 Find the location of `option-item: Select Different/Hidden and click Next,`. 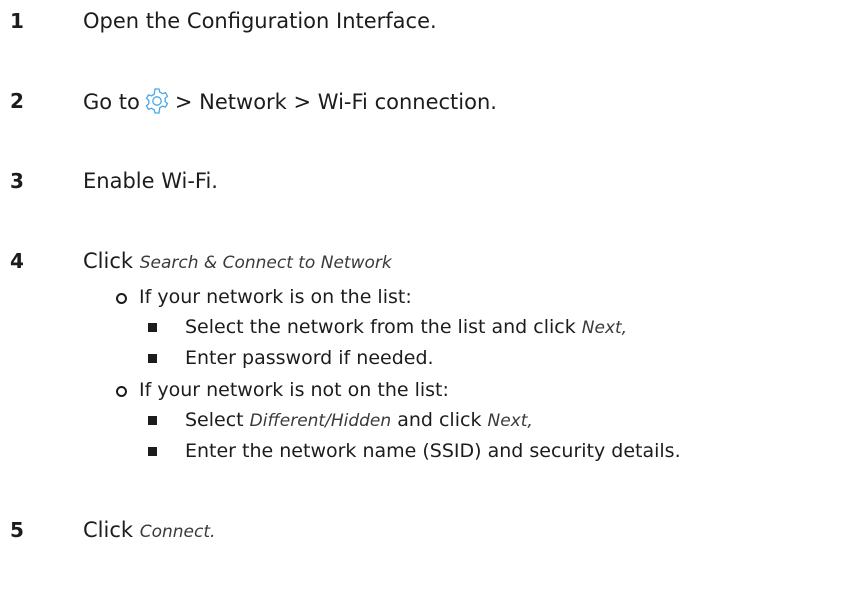

option-item: Select Different/Hidden and click Next, is located at coordinates (359, 420).